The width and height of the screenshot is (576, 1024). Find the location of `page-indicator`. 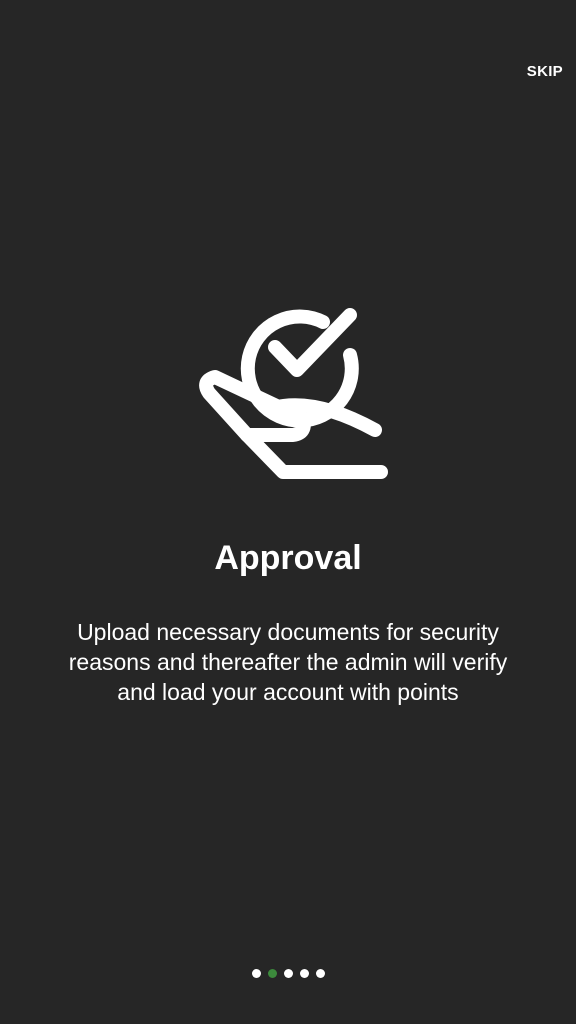

page-indicator is located at coordinates (288, 973).